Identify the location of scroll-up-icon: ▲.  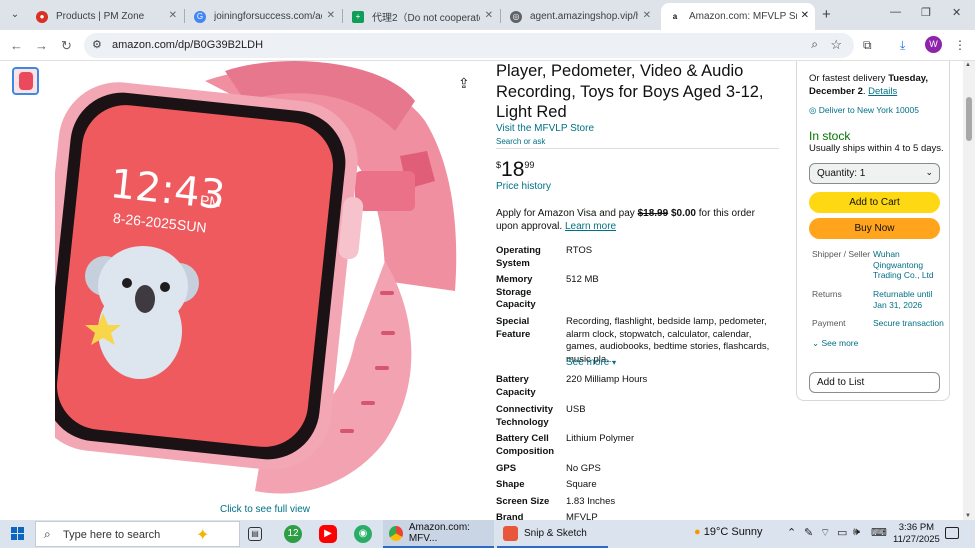
(968, 65).